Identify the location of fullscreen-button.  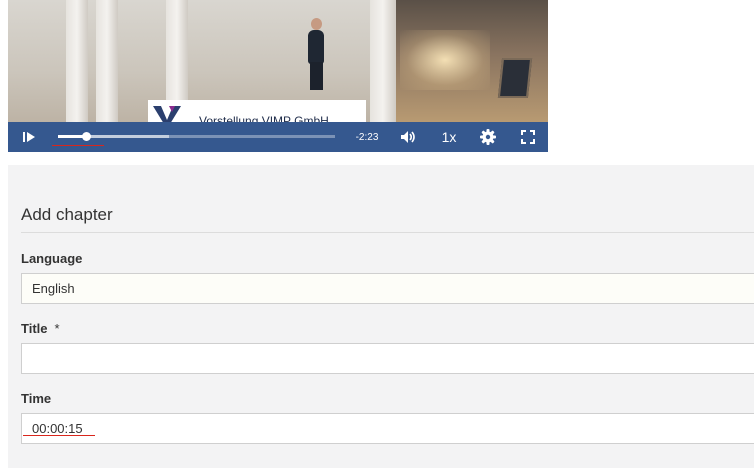
(528, 137).